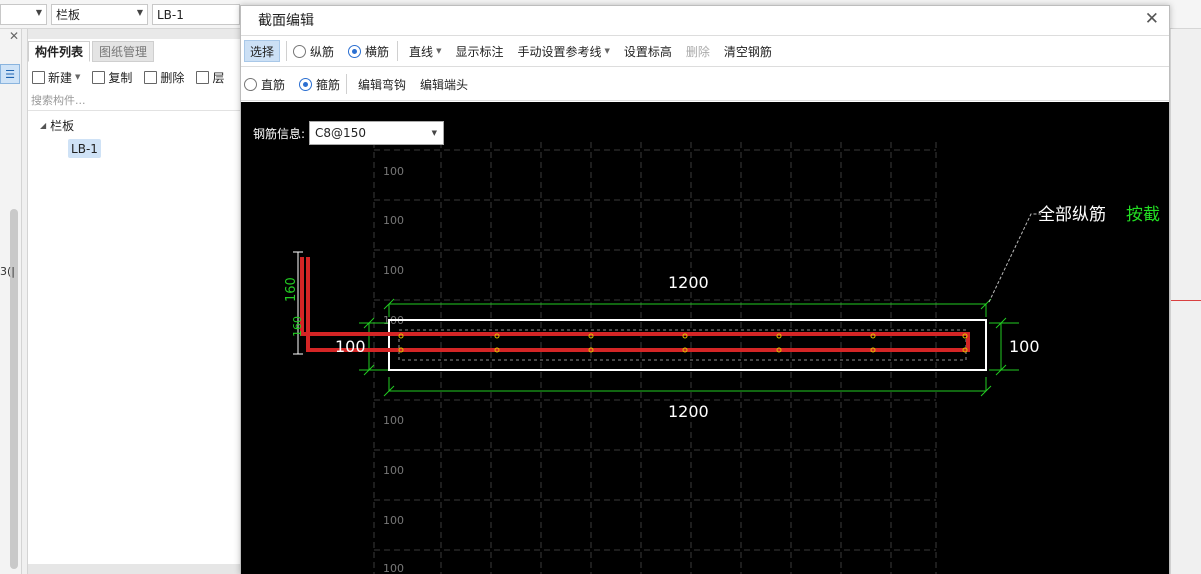  What do you see at coordinates (328, 84) in the screenshot?
I see `stirrup-label: 箍筋` at bounding box center [328, 84].